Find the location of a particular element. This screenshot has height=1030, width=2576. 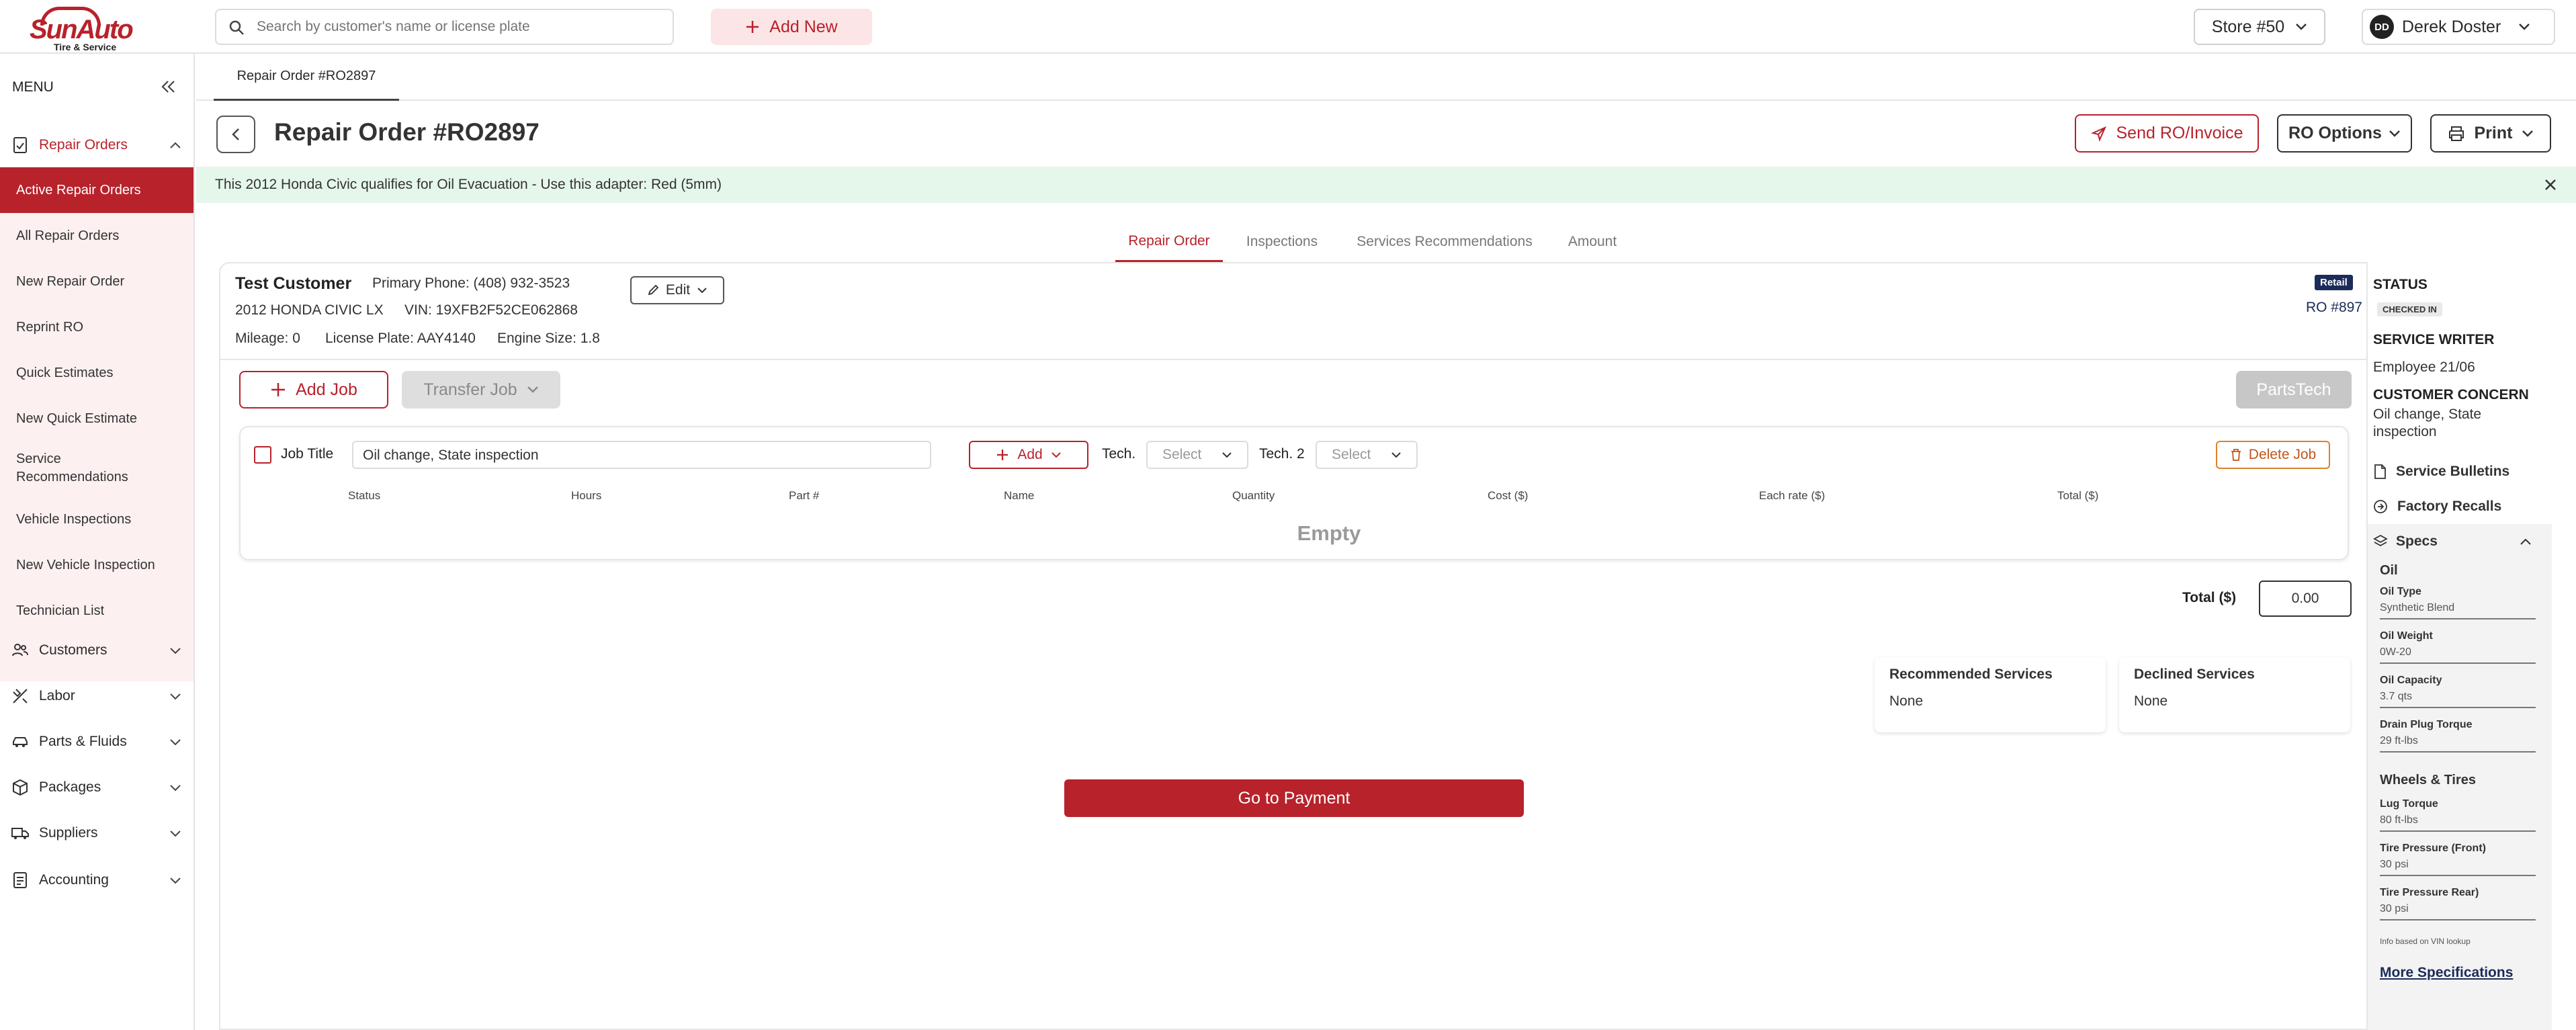

recommended-services-box: Recommended Services None is located at coordinates (1990, 694).